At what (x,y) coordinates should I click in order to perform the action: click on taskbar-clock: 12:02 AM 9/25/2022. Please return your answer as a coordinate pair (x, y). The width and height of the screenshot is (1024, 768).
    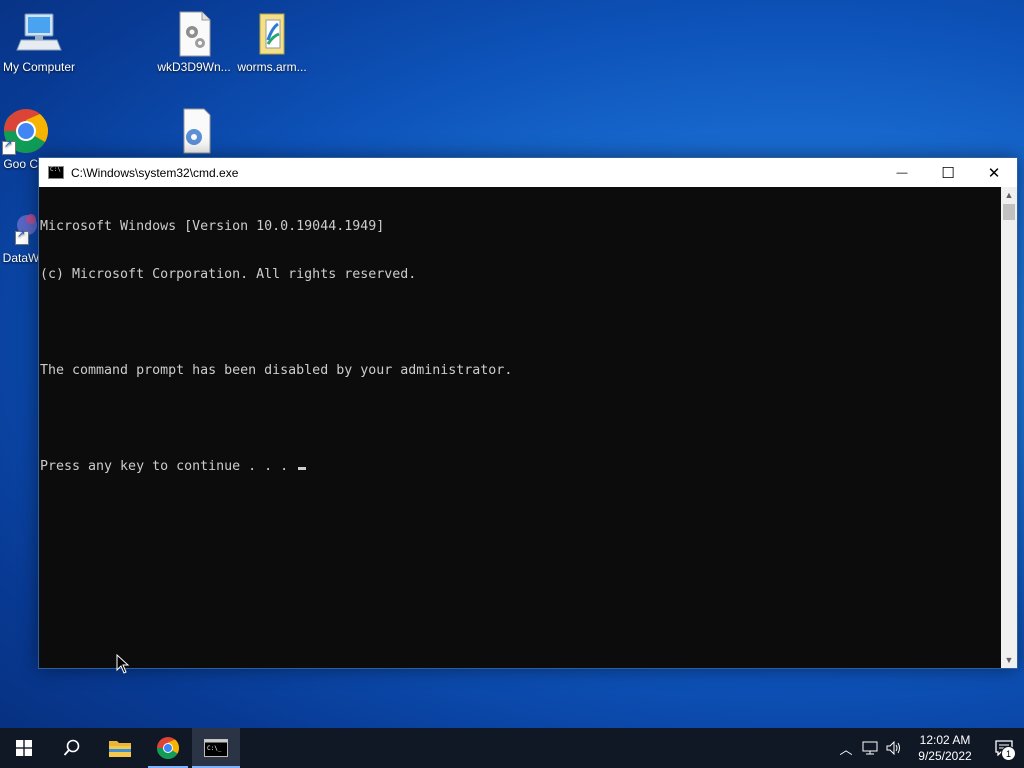
    Looking at the image, I should click on (945, 748).